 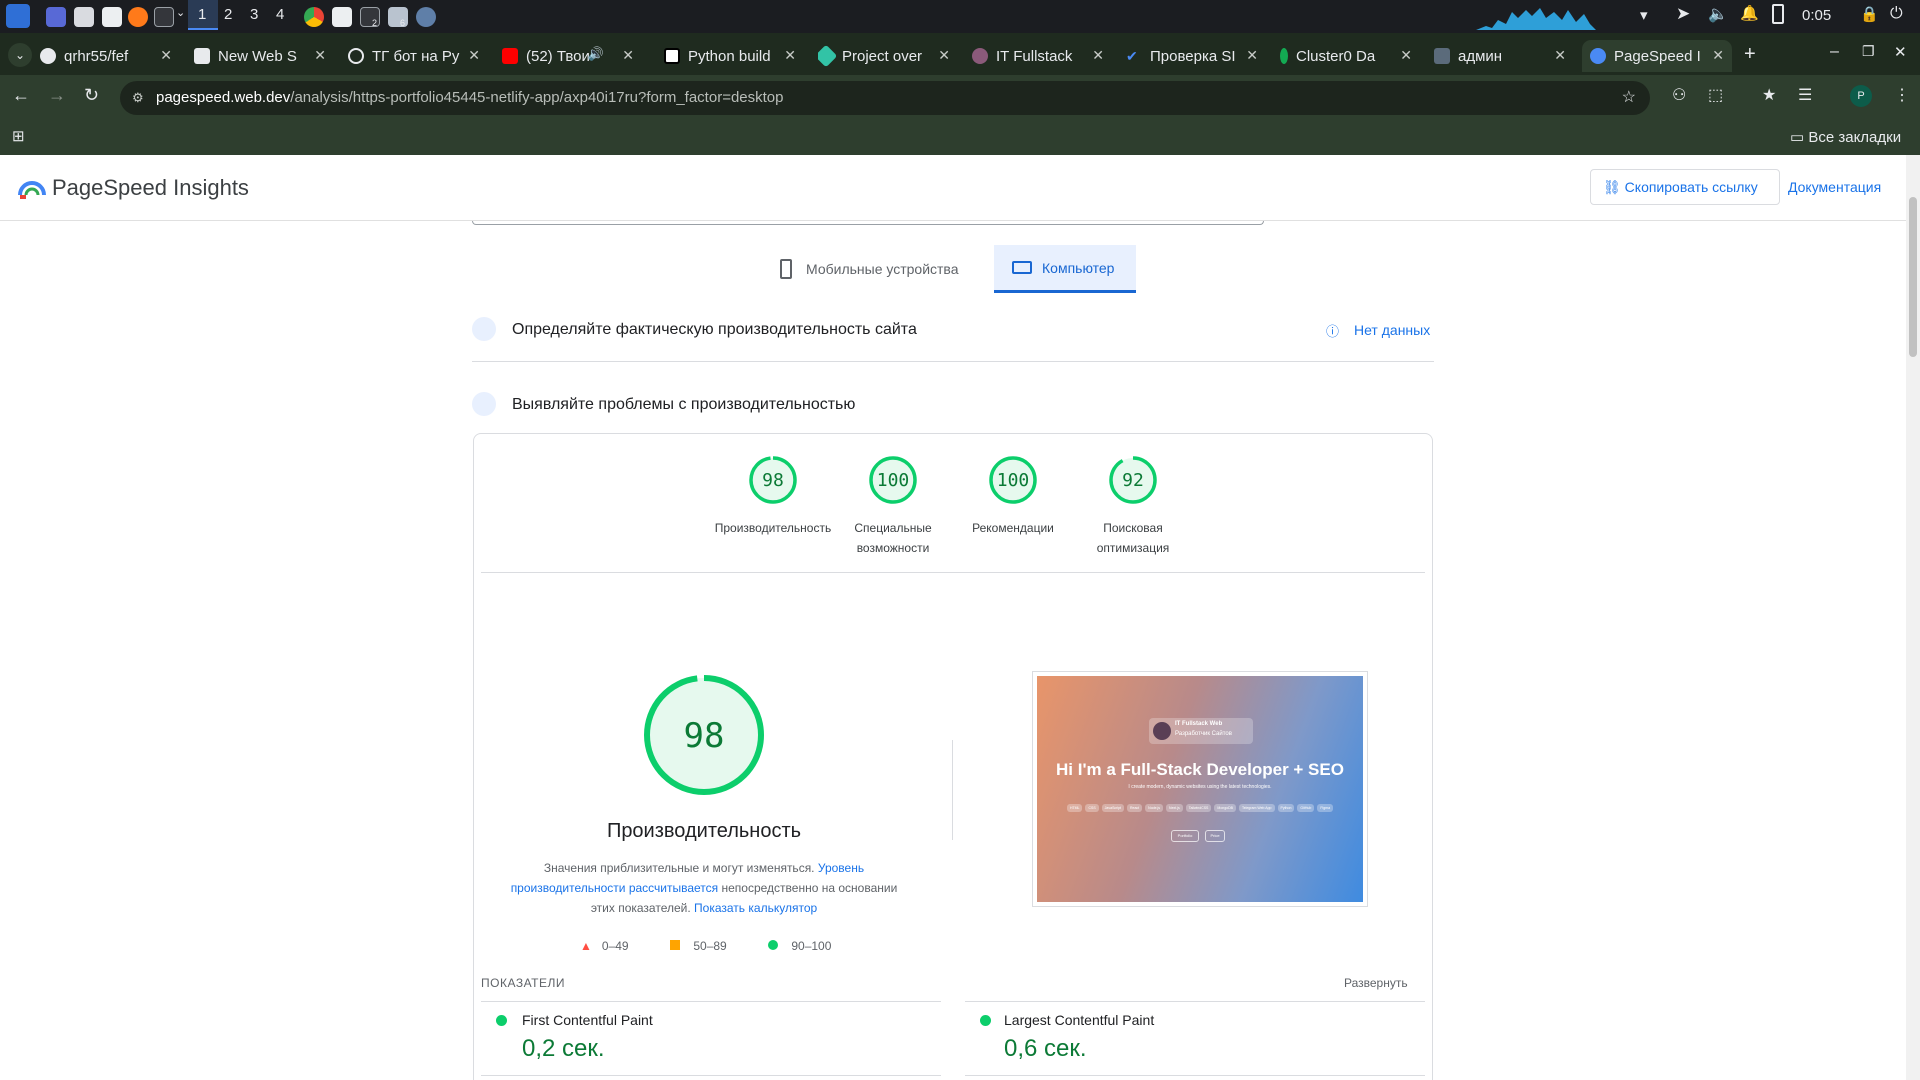 What do you see at coordinates (1199, 724) in the screenshot?
I see `preview-badge-name: IT Fullstack Web` at bounding box center [1199, 724].